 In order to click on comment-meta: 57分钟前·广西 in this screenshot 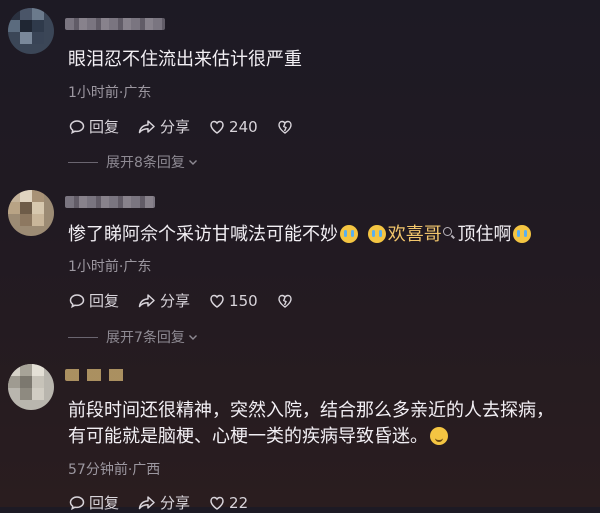, I will do `click(114, 470)`.